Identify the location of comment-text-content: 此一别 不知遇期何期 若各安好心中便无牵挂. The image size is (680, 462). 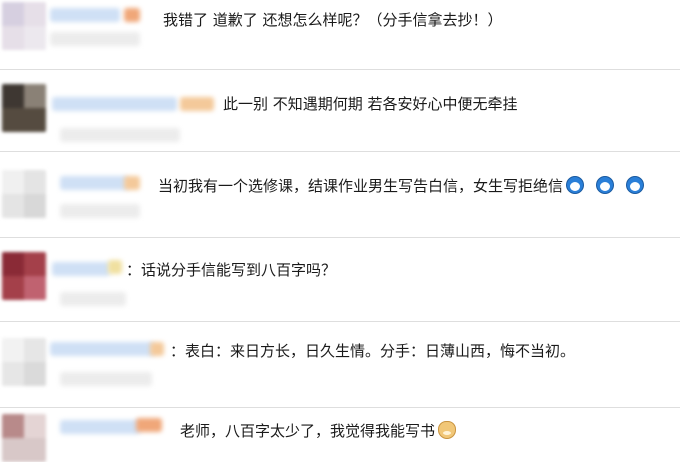
(370, 104).